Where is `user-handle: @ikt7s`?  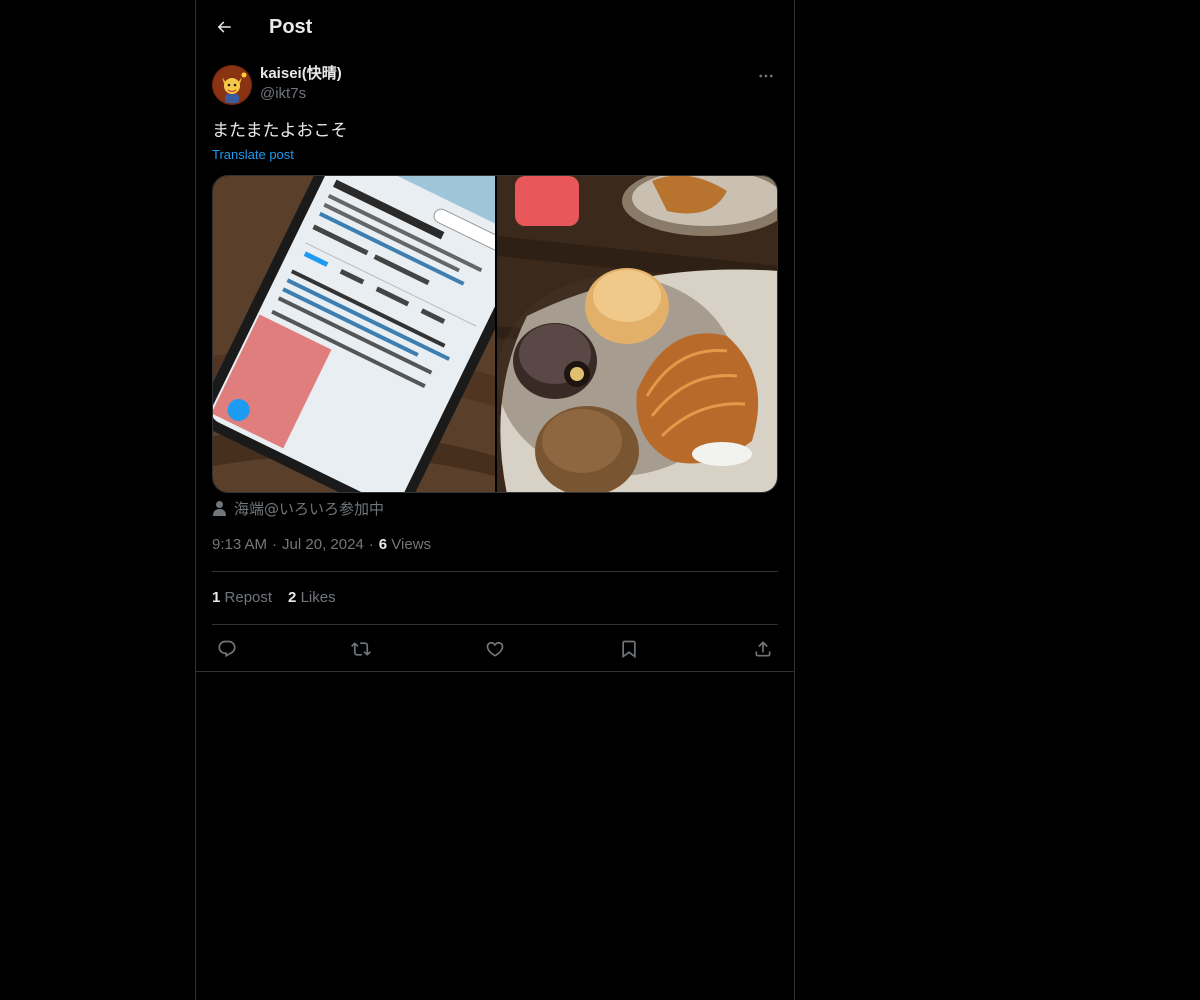
user-handle: @ikt7s is located at coordinates (301, 94).